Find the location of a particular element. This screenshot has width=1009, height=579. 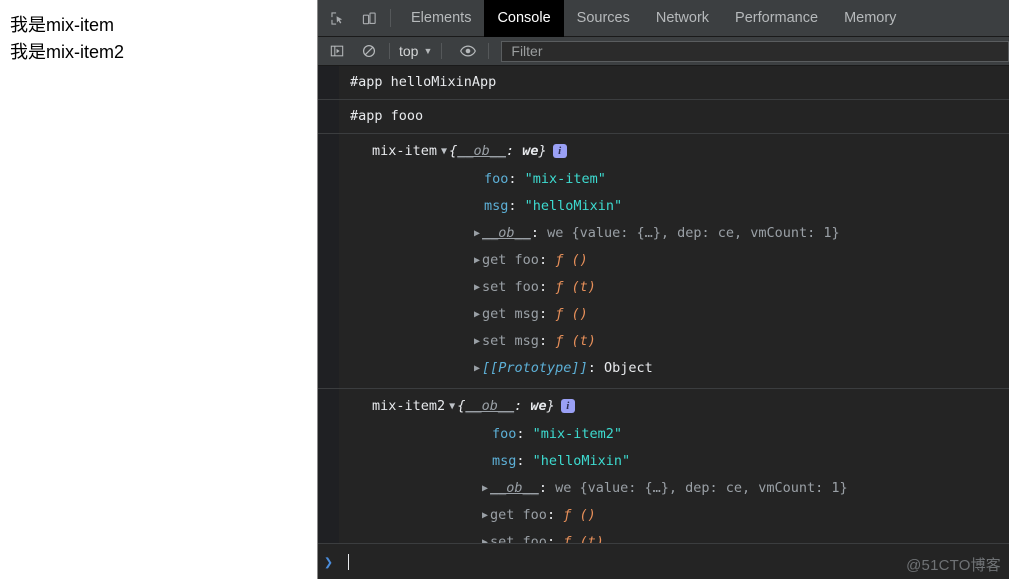

object-group-header: mix-item ▼ {__ob__: we} i is located at coordinates (685, 151).